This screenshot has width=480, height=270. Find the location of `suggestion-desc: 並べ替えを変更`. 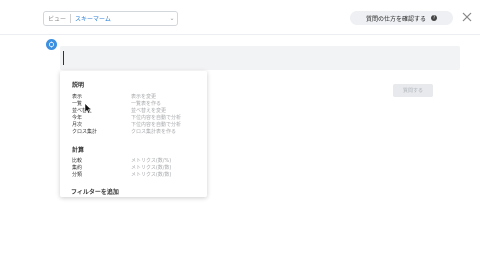

suggestion-desc: 並べ替えを変更 is located at coordinates (149, 111).